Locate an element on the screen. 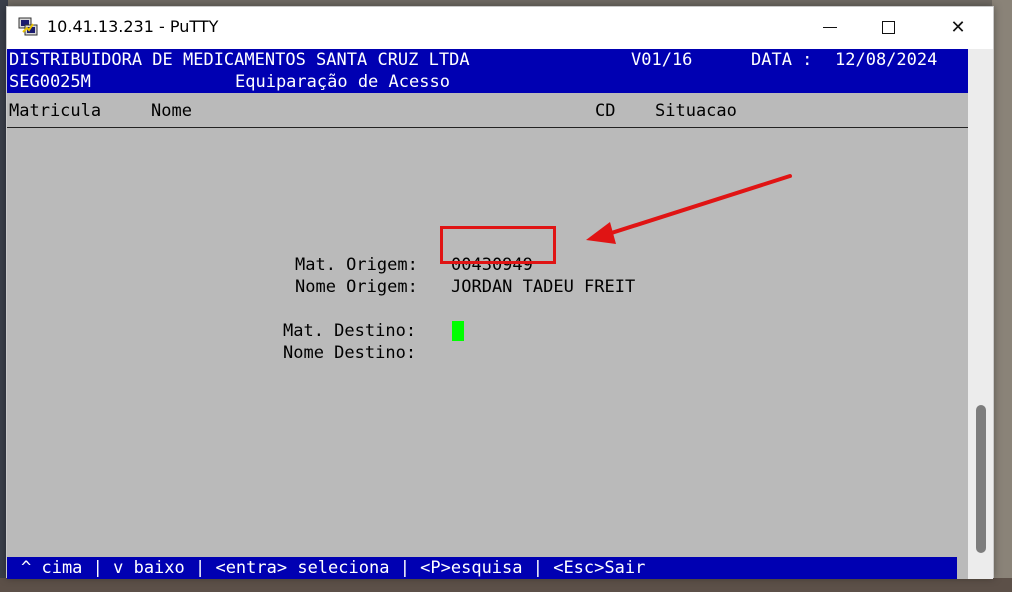  maximize-button is located at coordinates (888, 27).